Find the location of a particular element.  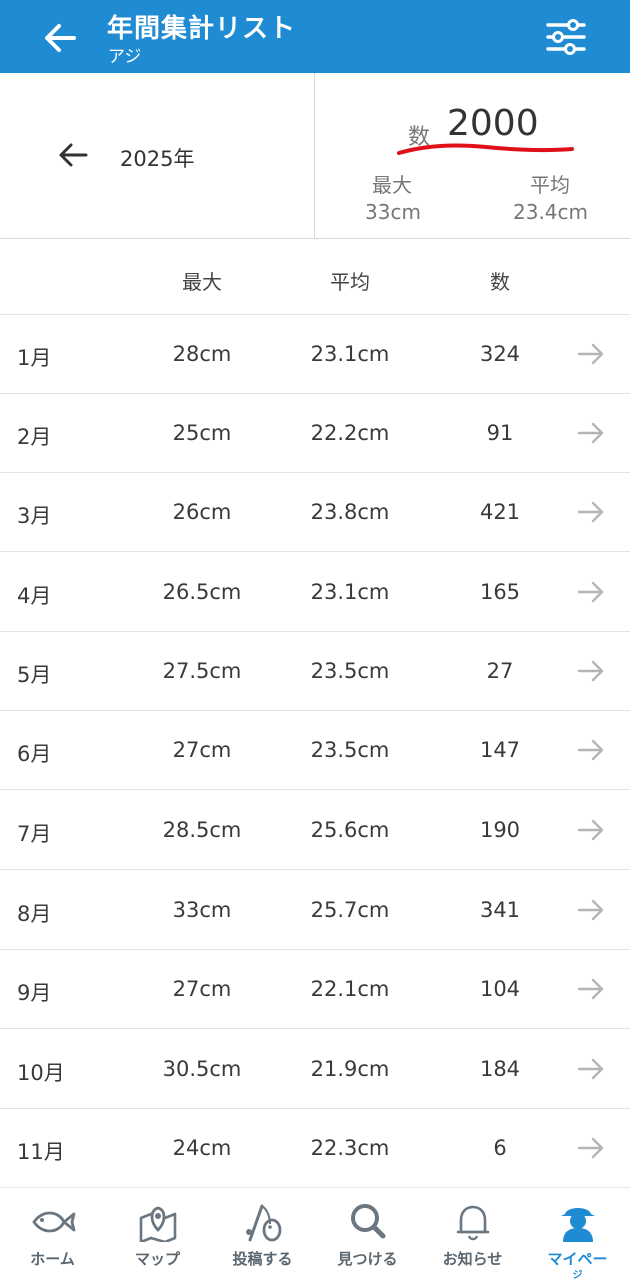

row-month: 9月 is located at coordinates (34, 993).